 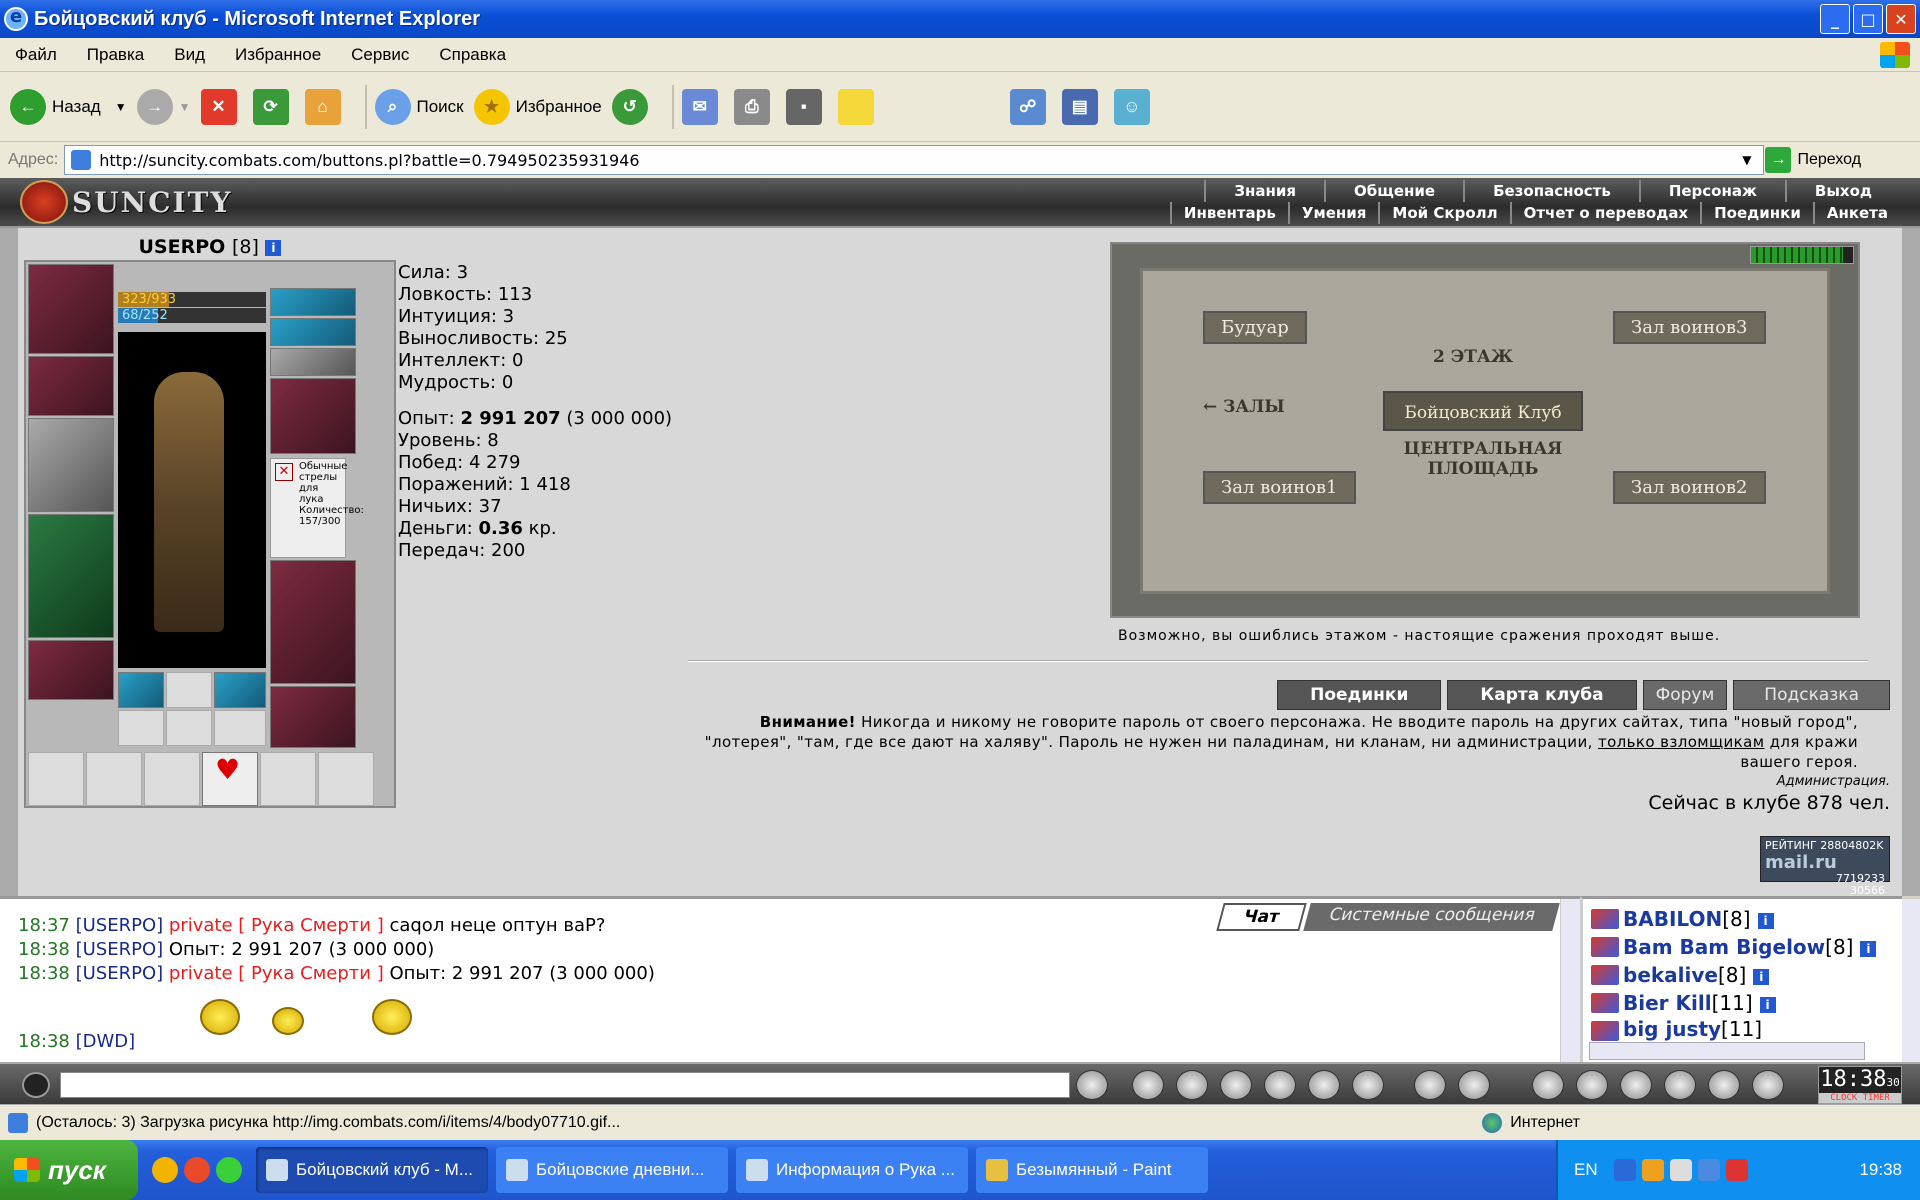 What do you see at coordinates (1680, 1085) in the screenshot?
I see `helm-icon` at bounding box center [1680, 1085].